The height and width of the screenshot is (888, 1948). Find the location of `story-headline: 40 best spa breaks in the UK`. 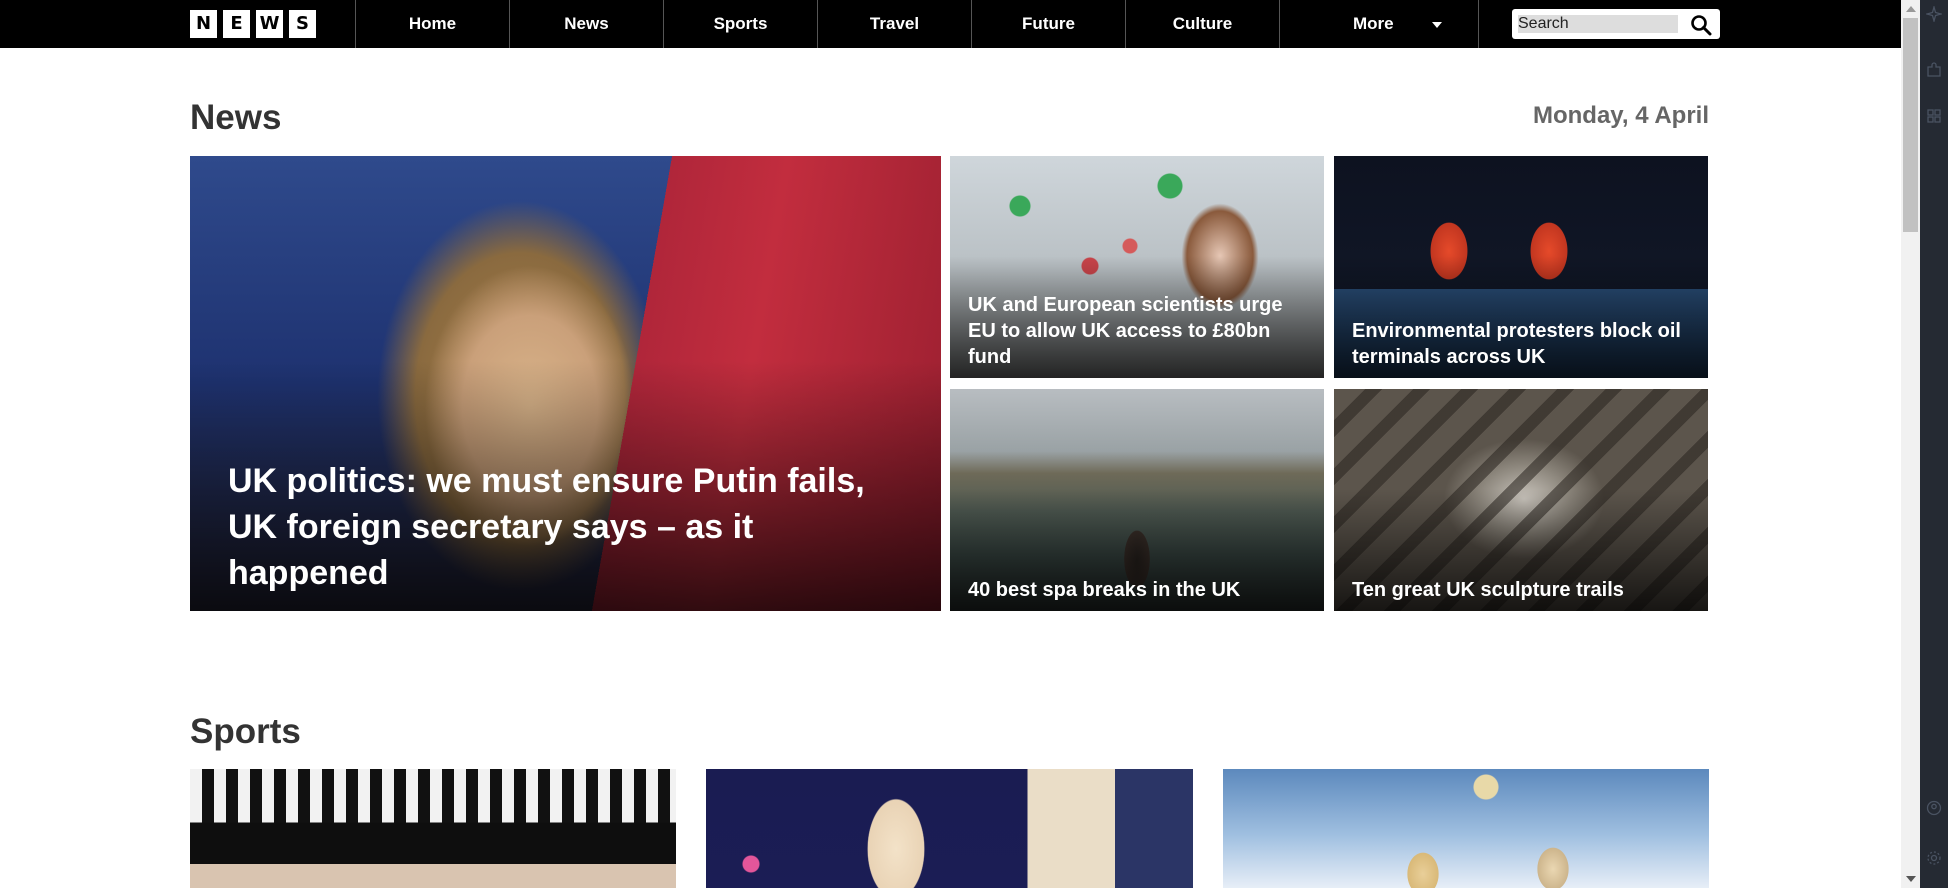

story-headline: 40 best spa breaks in the UK is located at coordinates (1104, 590).